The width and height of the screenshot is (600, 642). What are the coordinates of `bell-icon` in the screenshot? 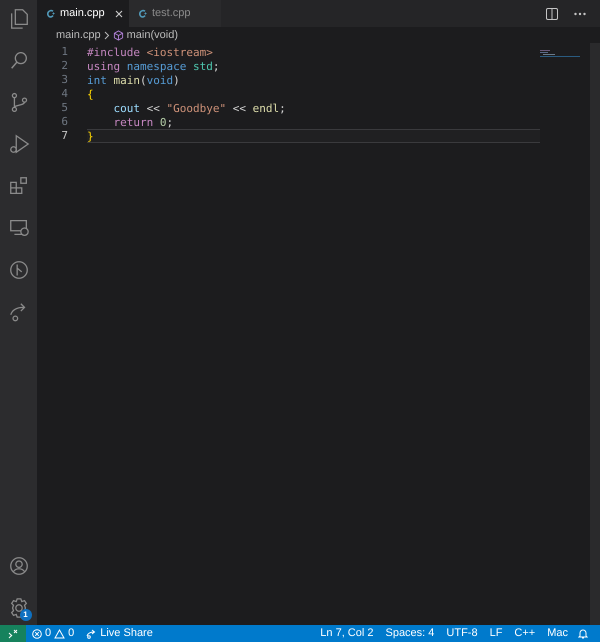 It's located at (583, 633).